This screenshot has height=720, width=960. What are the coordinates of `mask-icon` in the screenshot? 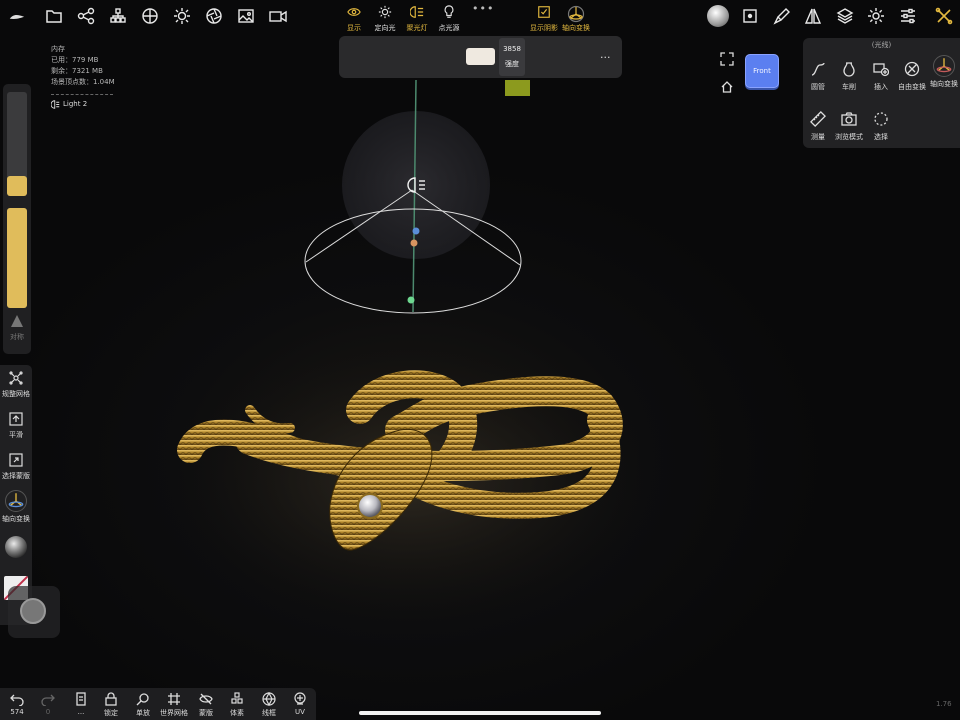 It's located at (750, 16).